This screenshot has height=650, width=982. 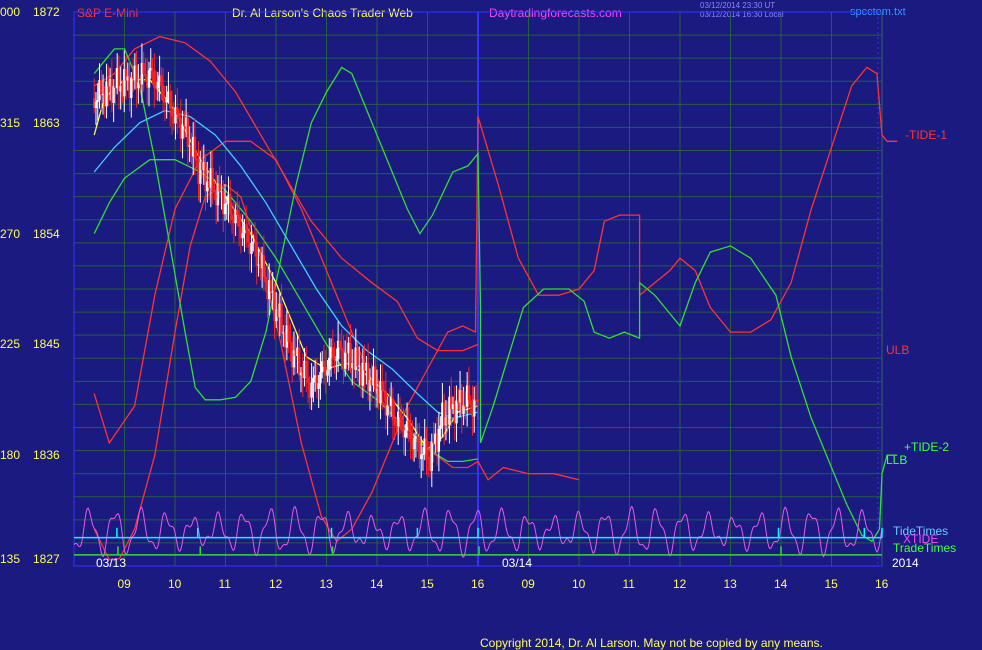 What do you see at coordinates (10, 122) in the screenshot?
I see `y-tick-left: 315` at bounding box center [10, 122].